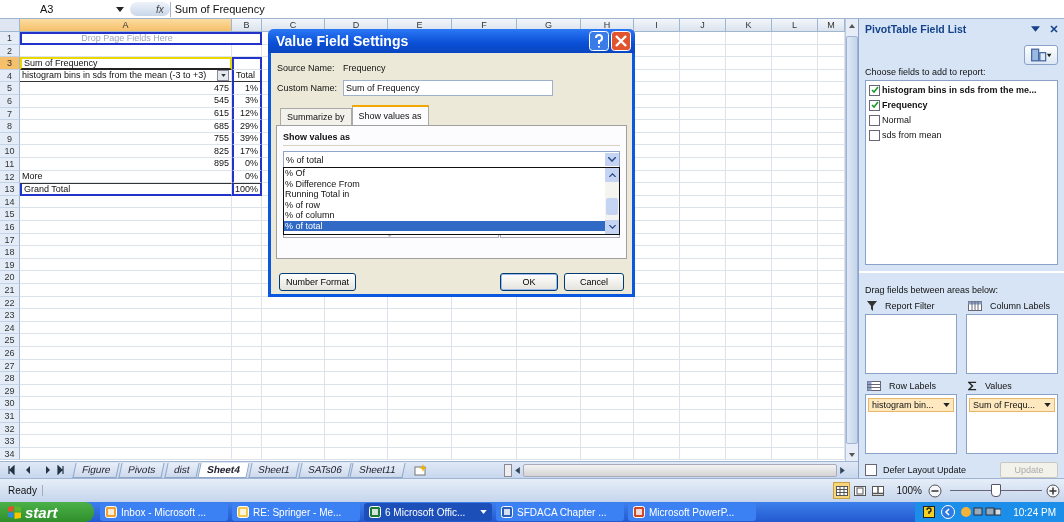  I want to click on field-name: Normal, so click(896, 120).